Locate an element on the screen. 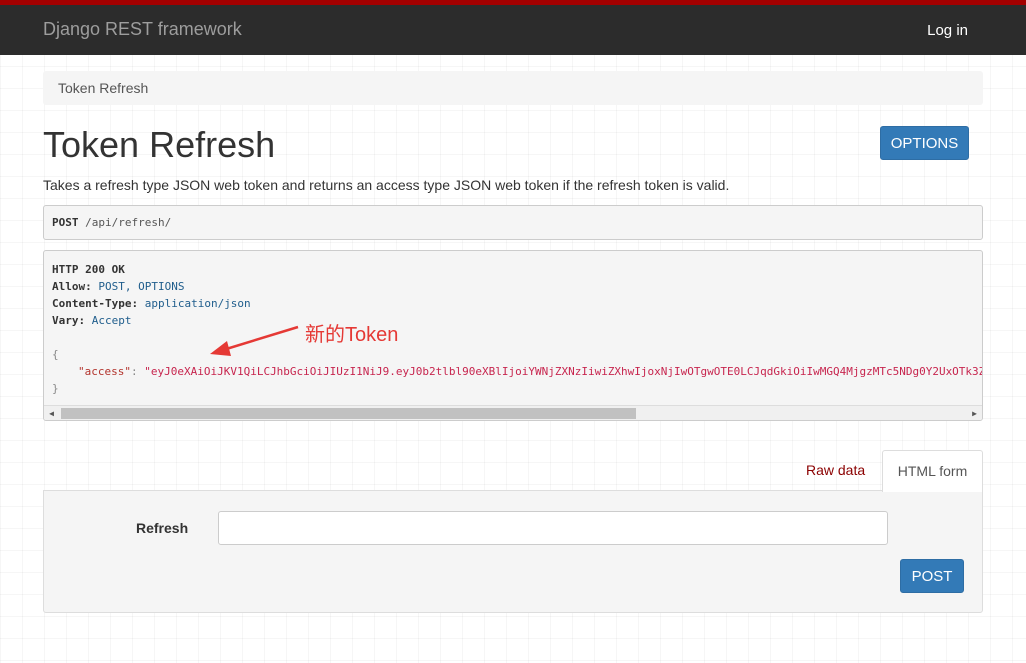 The height and width of the screenshot is (663, 1026). annotation-label: 新的Token is located at coordinates (352, 335).